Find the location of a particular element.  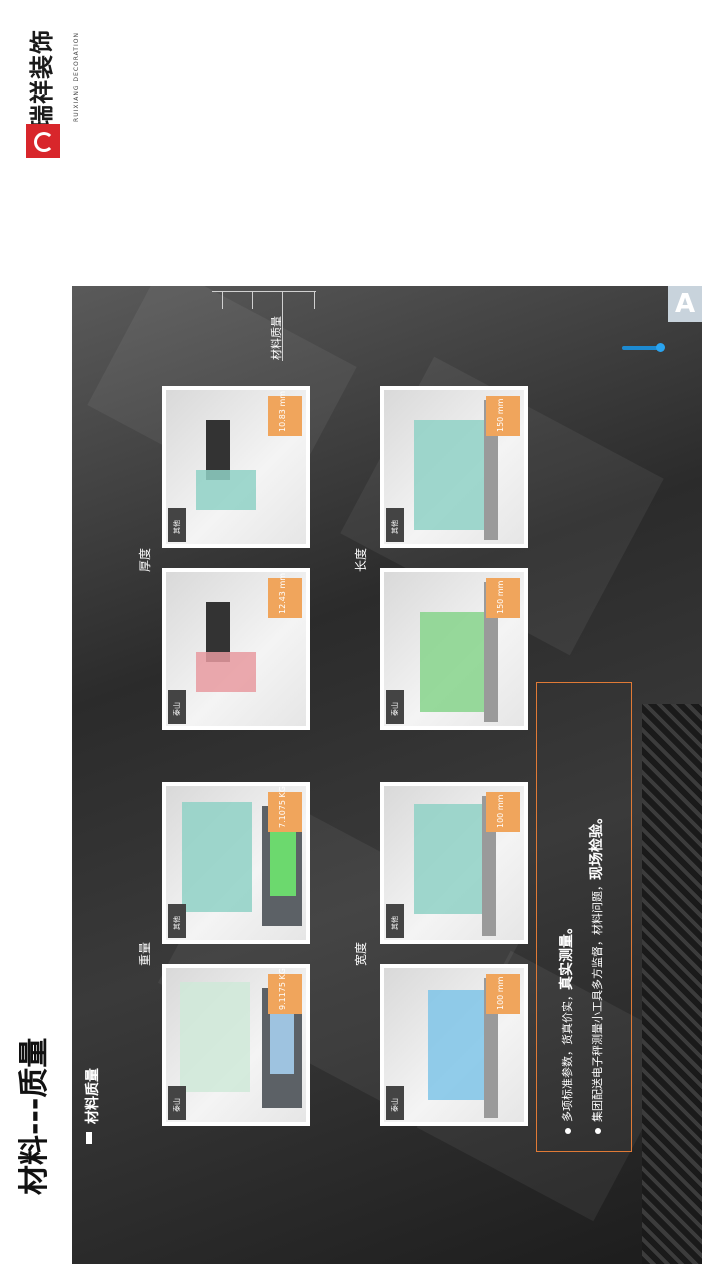

slider-icon is located at coordinates (643, 347).